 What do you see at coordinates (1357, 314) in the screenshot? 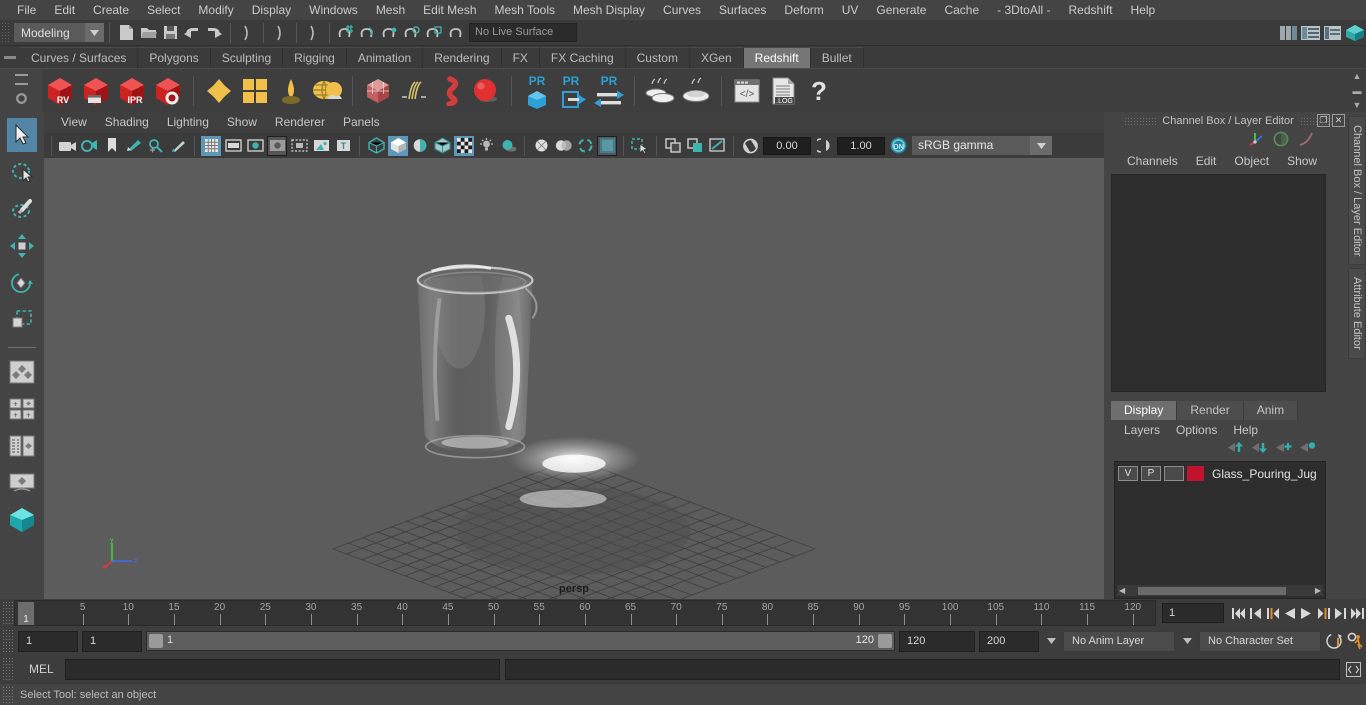
I see `vtab-attribute-editor: Attribute Editor` at bounding box center [1357, 314].